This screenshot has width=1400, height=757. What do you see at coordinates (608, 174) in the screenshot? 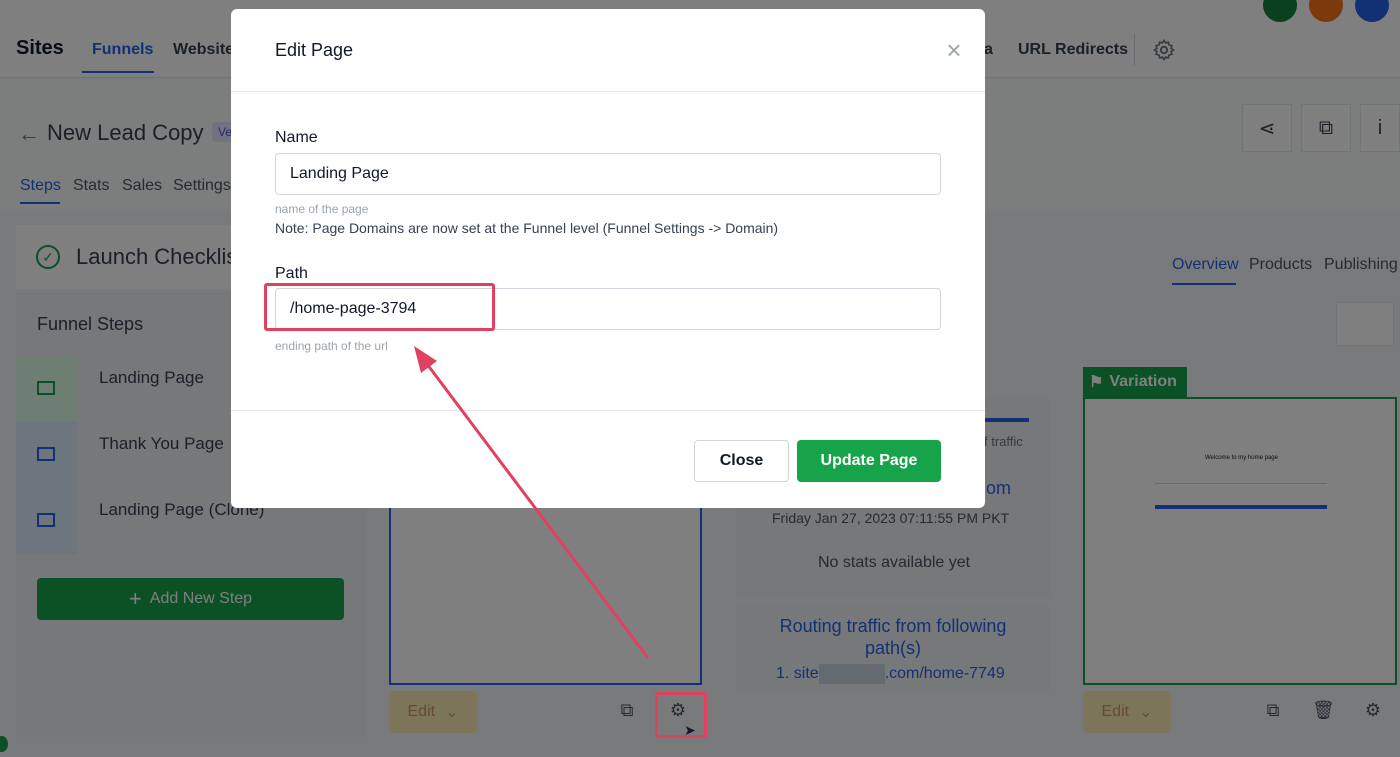
I see `name-input` at bounding box center [608, 174].